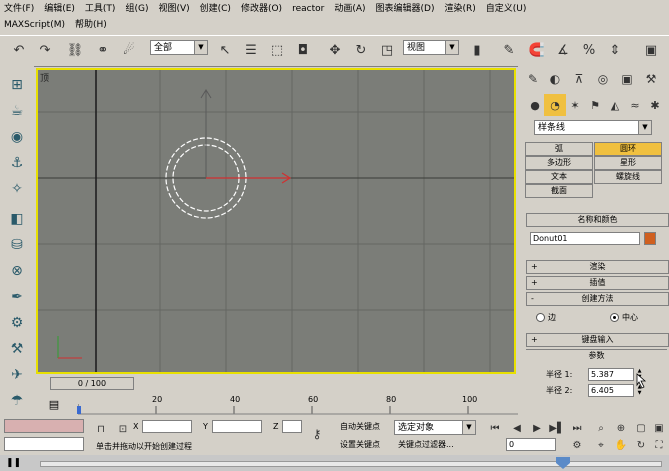 The width and height of the screenshot is (669, 471). I want to click on spacewarps-category-icon: ≈, so click(635, 105).